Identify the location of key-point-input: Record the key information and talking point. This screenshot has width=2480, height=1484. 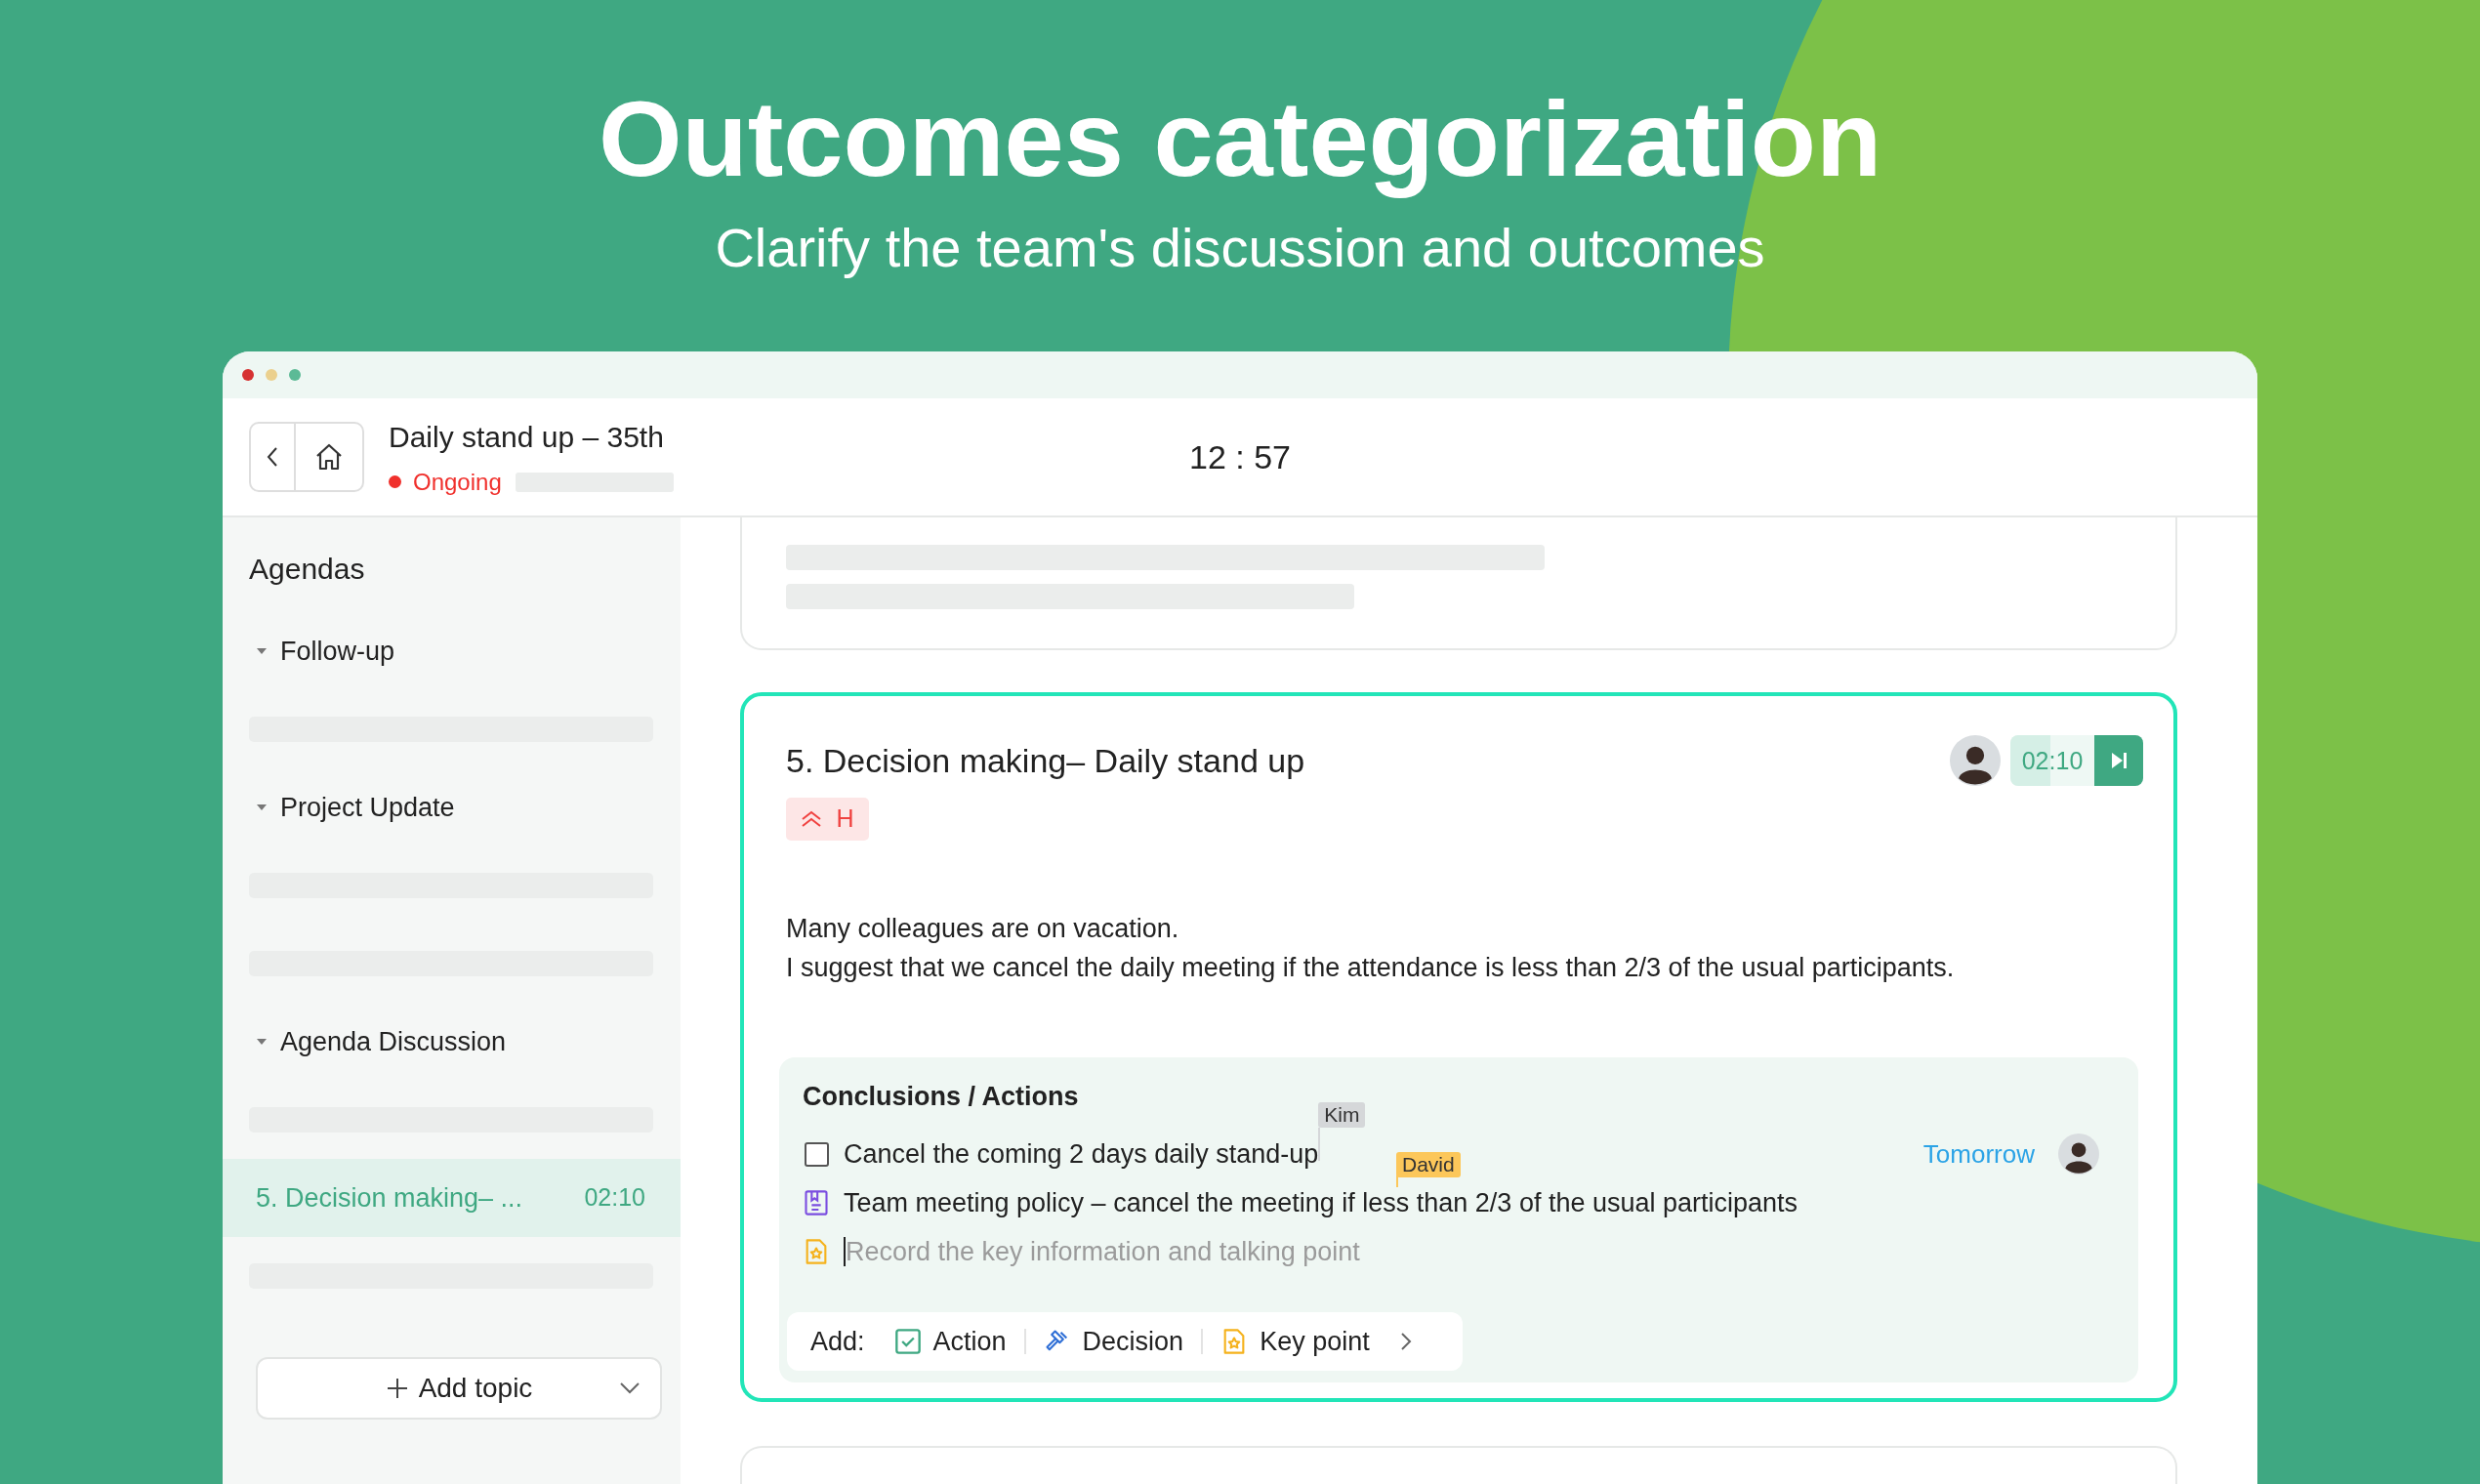
(1472, 1252).